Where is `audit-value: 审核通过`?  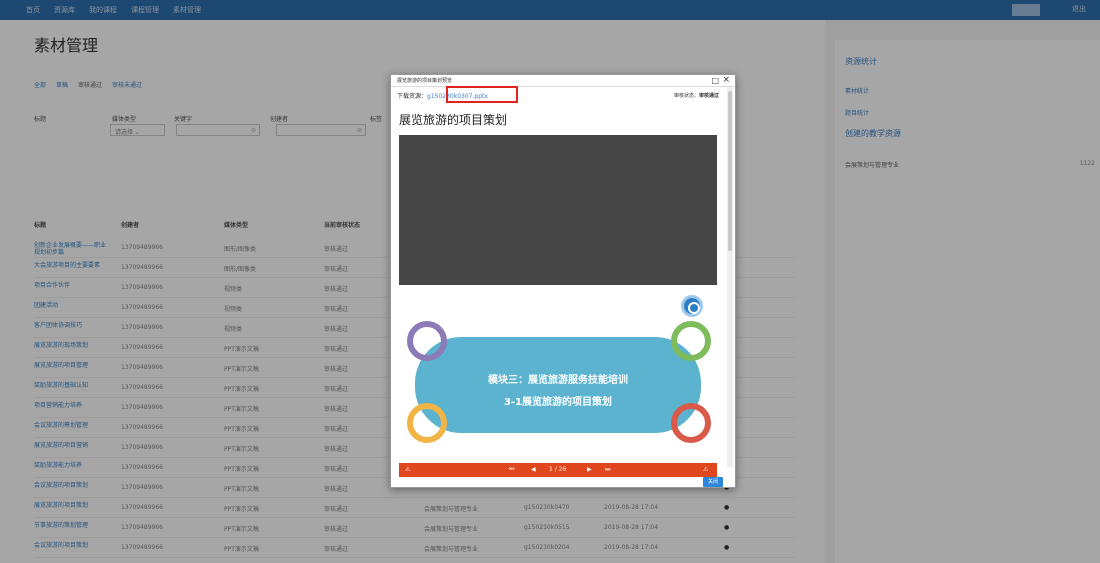 audit-value: 审核通过 is located at coordinates (708, 96).